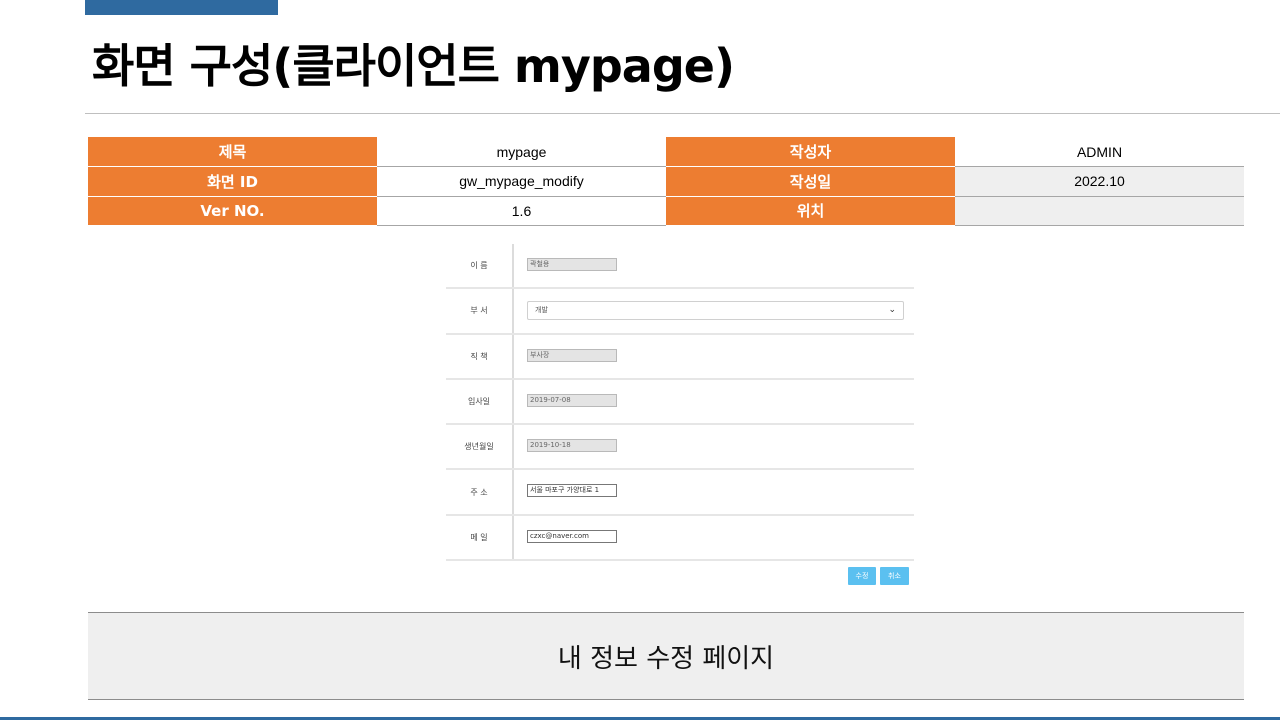 The image size is (1280, 720). I want to click on address-input: 서울 마포구 가양대로 1, so click(572, 491).